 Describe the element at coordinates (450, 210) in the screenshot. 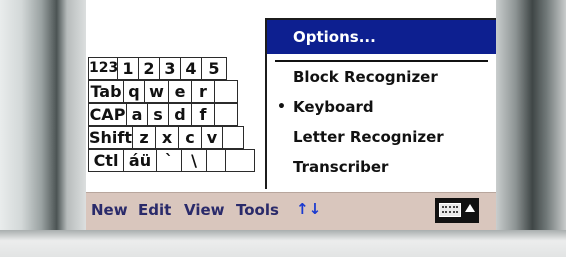

I see `keyboard-icon` at that location.